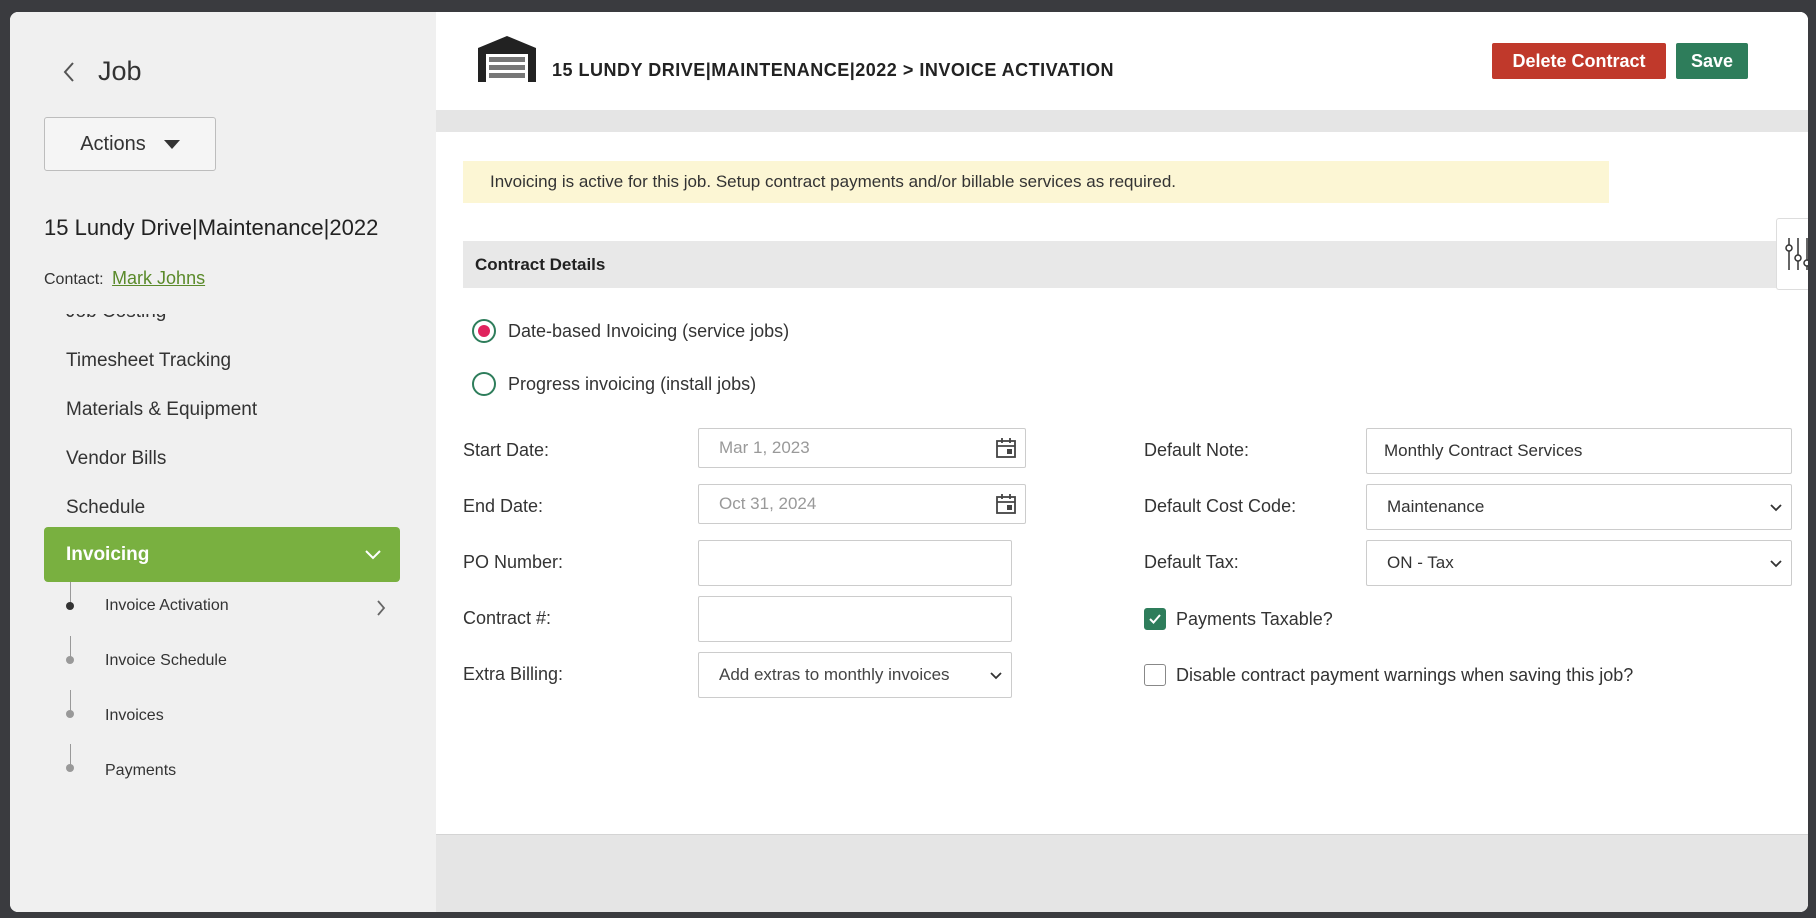  Describe the element at coordinates (1220, 506) in the screenshot. I see `cost-code-label: Default Cost Code:` at that location.